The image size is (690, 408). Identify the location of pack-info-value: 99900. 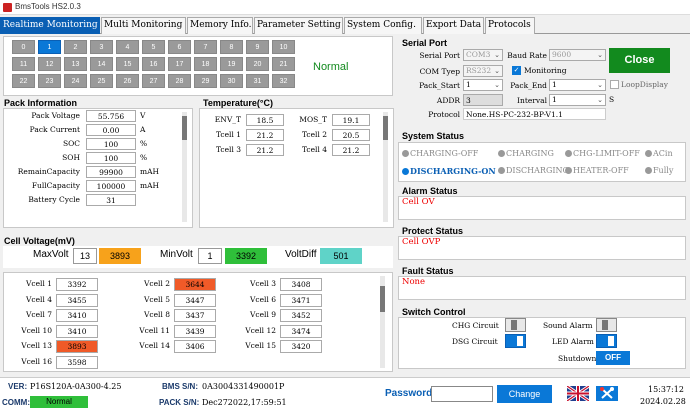
(111, 172).